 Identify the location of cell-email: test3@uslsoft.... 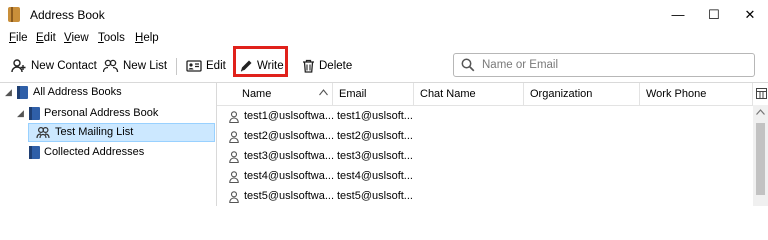
(375, 156).